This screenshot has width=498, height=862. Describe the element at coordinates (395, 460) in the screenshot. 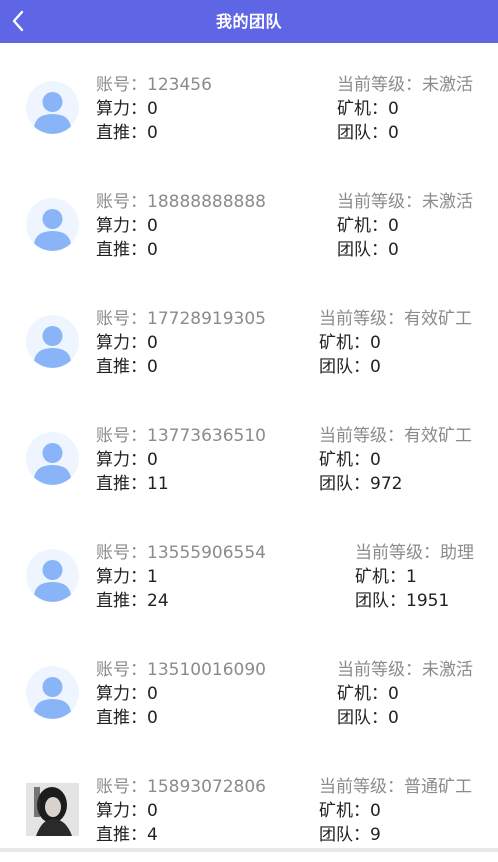

I see `member-stats: 当前等级：有效矿工矿机：0团队：972` at that location.